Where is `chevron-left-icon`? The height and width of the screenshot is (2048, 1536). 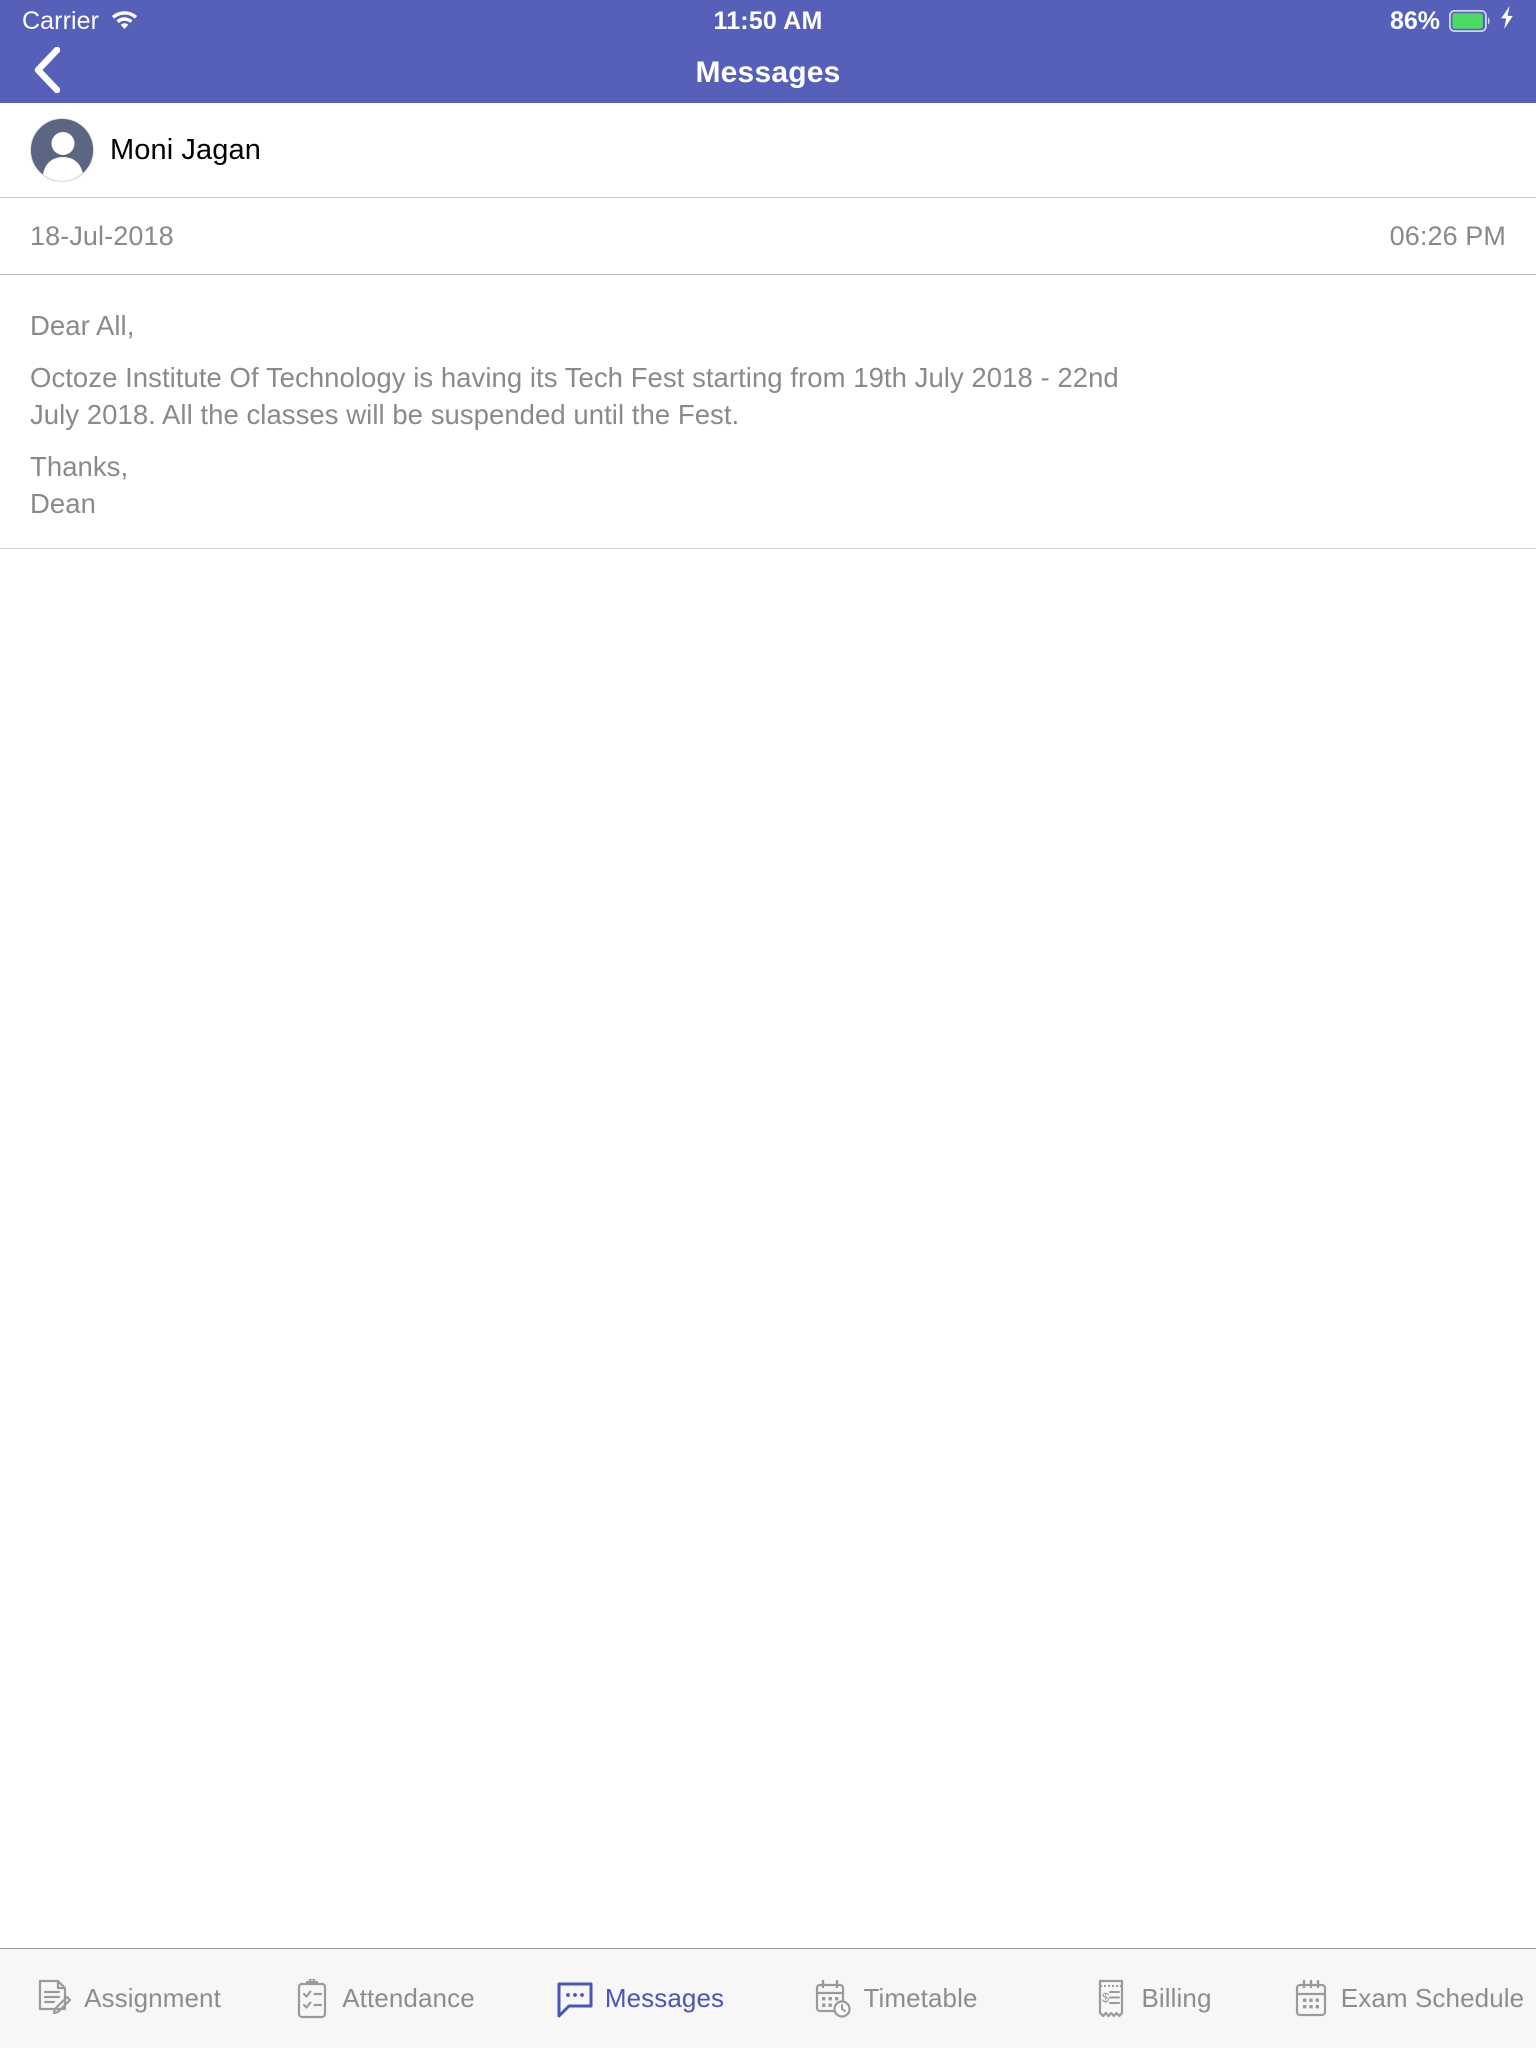
chevron-left-icon is located at coordinates (46, 72).